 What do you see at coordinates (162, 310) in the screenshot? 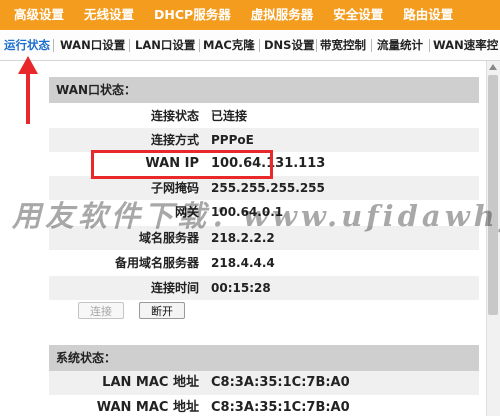
I see `disconnect-button: 断开` at bounding box center [162, 310].